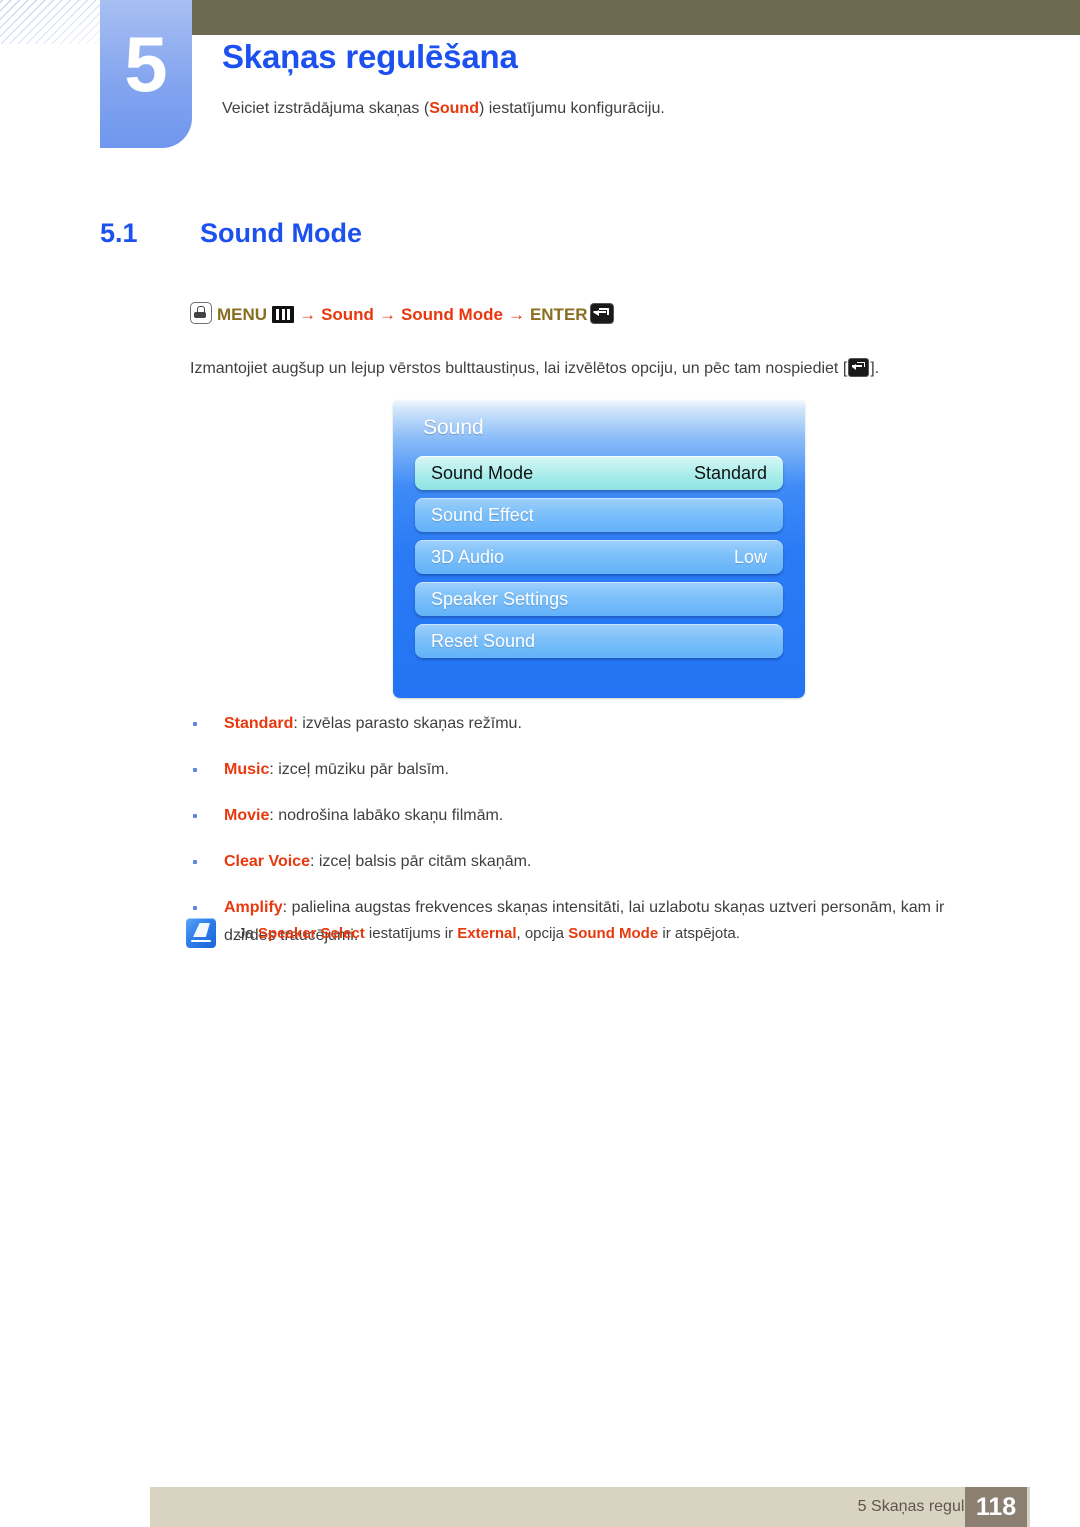 The height and width of the screenshot is (1527, 1080). I want to click on hand-press-icon, so click(201, 313).